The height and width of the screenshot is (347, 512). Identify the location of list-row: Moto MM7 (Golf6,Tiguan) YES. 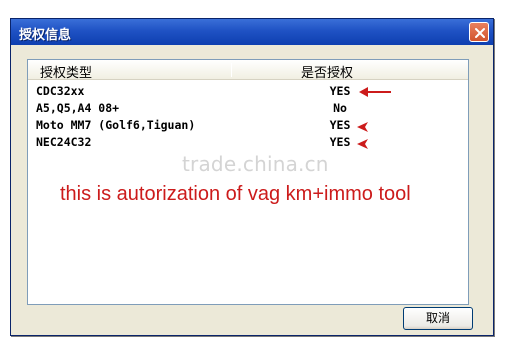
(246, 126).